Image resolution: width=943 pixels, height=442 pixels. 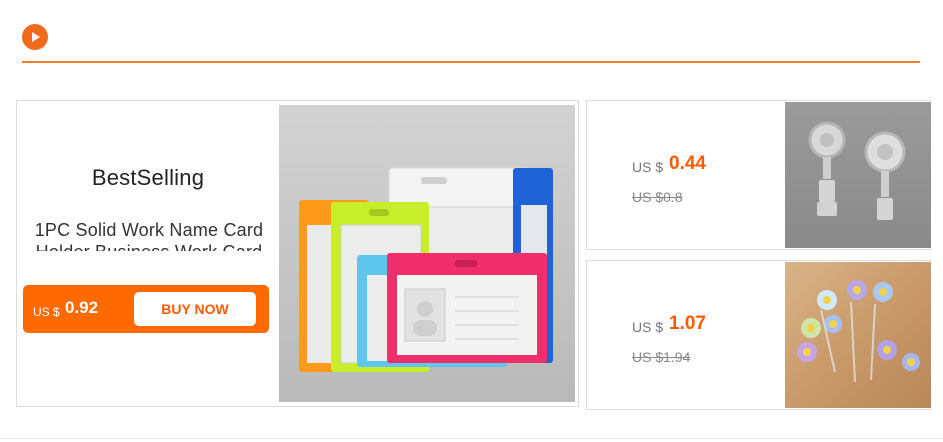 I want to click on featured-heading: BestSelling, so click(x=148, y=177).